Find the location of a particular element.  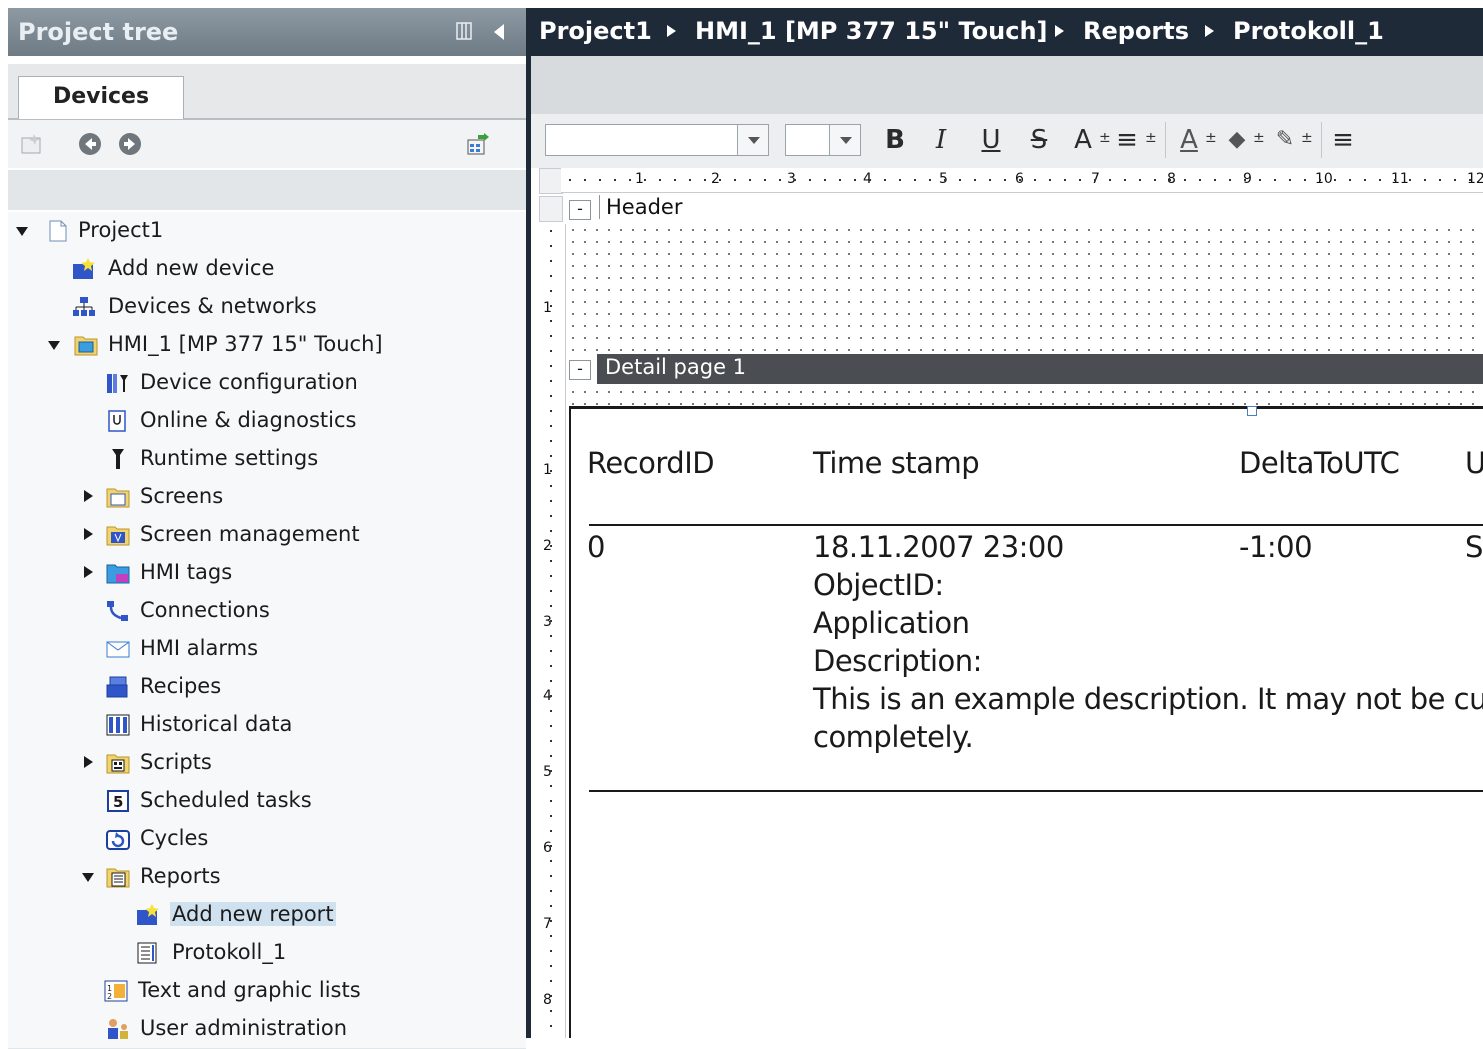

tree-item-label: Text and graphic lists is located at coordinates (249, 990).